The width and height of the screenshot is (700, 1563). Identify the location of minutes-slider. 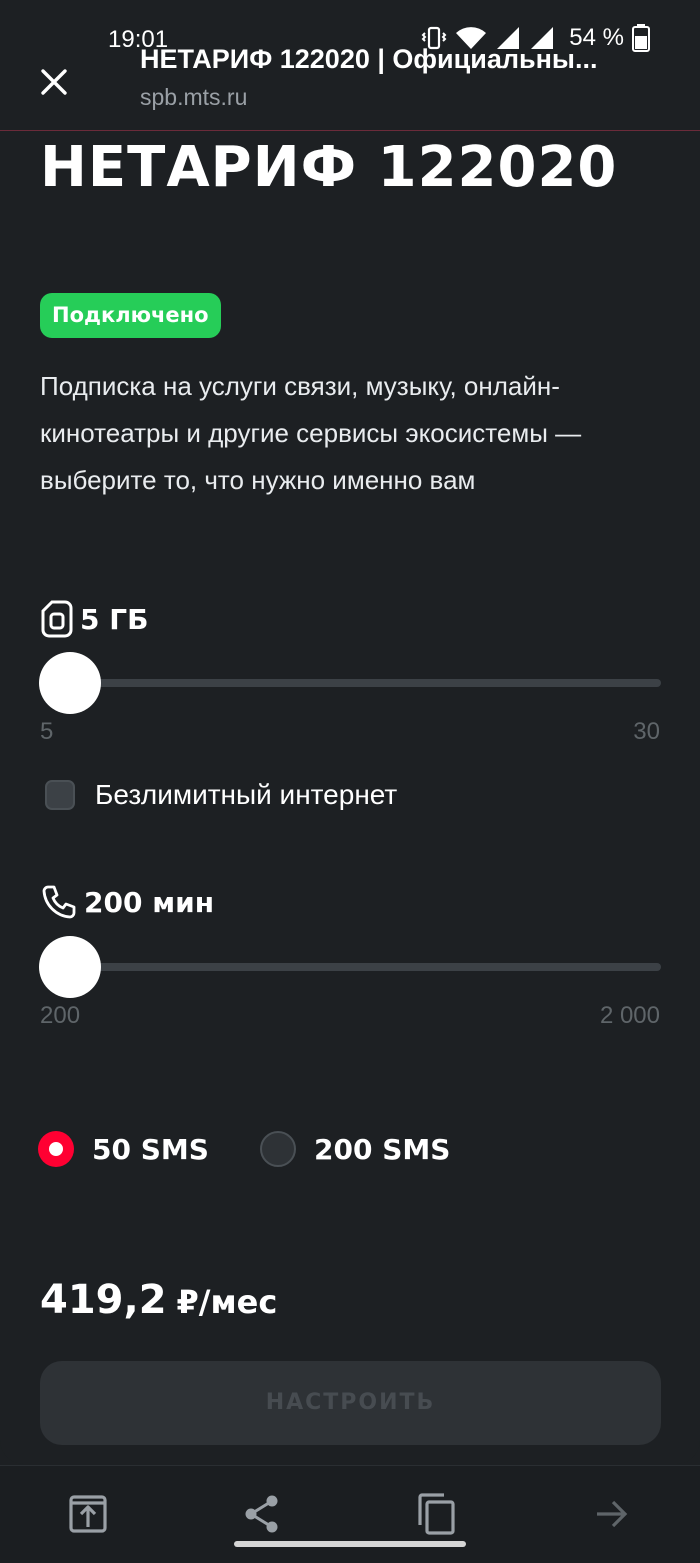
(350, 967).